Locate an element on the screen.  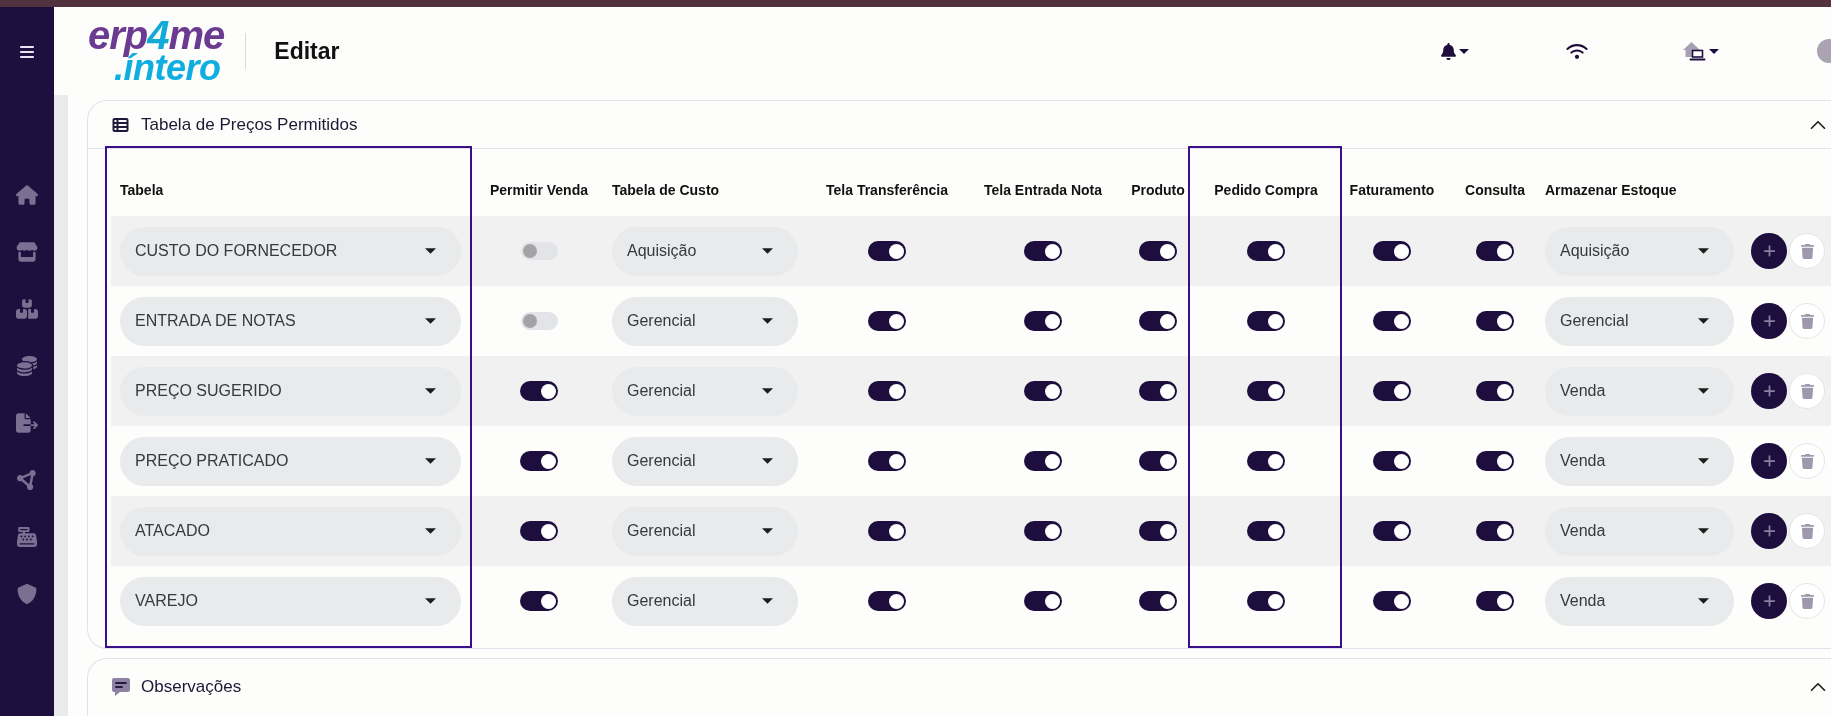
coins-icon is located at coordinates (27, 366).